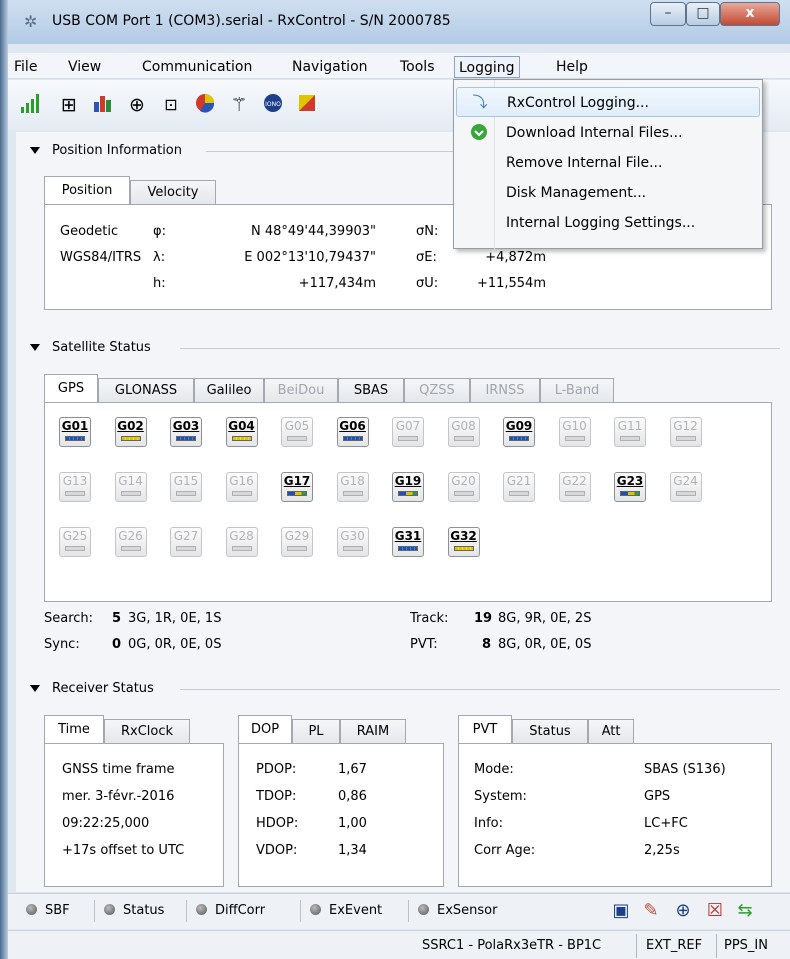  Describe the element at coordinates (297, 487) in the screenshot. I see `satellite-button: G17` at that location.